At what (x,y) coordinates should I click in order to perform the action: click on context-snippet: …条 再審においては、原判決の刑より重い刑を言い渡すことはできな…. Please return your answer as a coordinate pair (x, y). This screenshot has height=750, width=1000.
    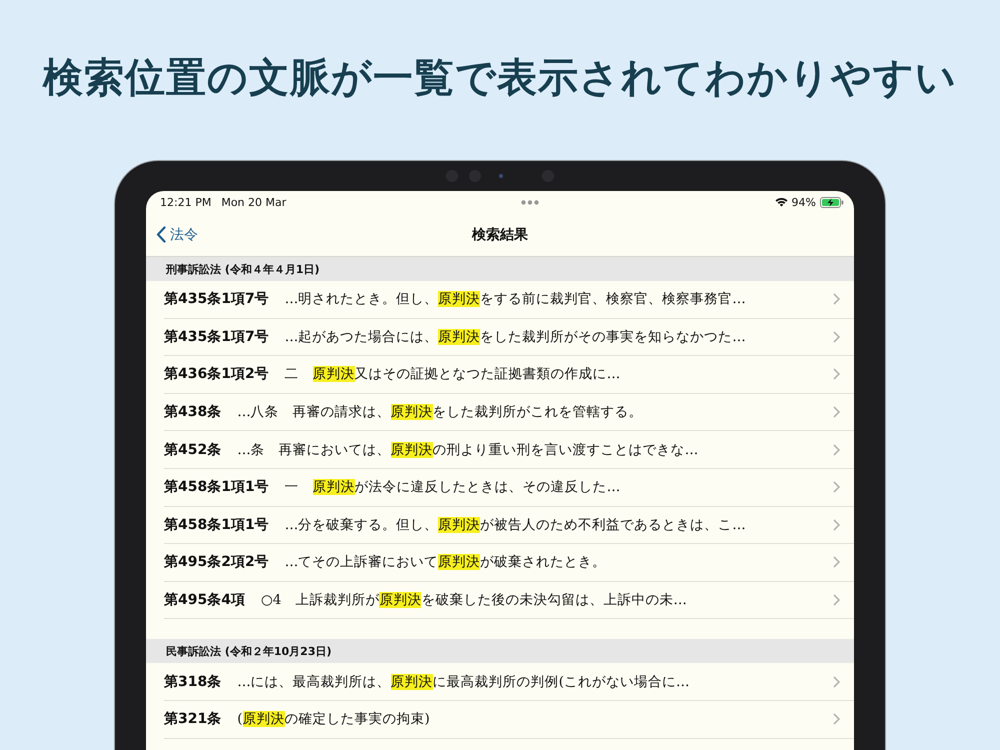
    Looking at the image, I should click on (468, 449).